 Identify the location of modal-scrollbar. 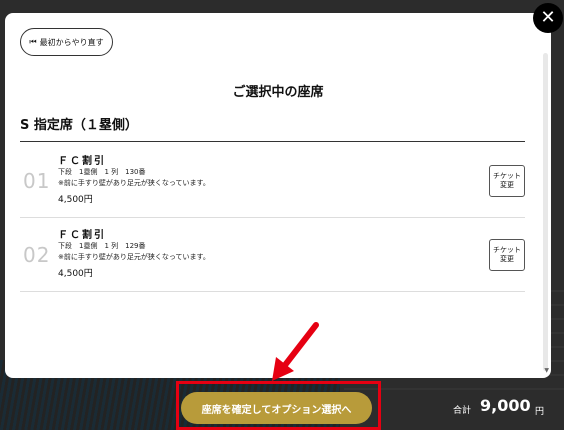
(545, 212).